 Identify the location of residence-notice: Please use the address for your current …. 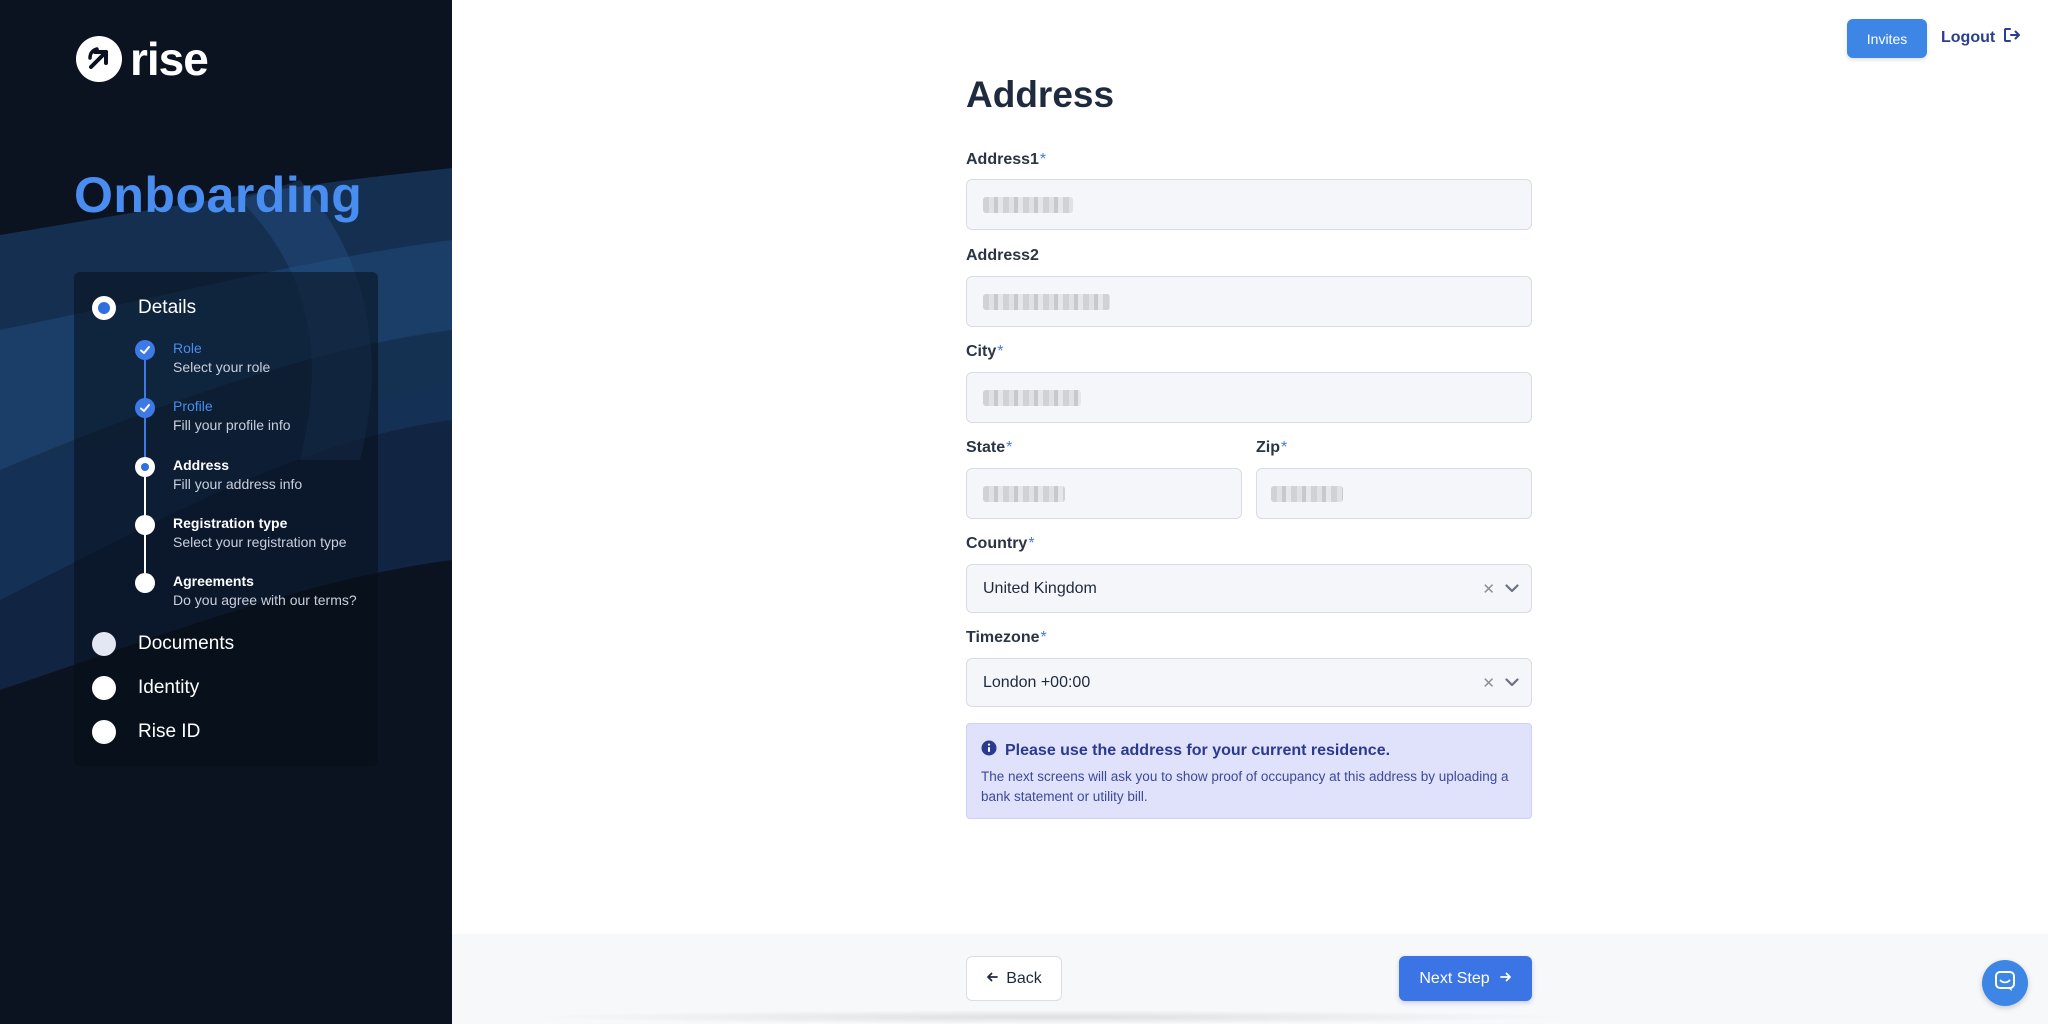
(1249, 771).